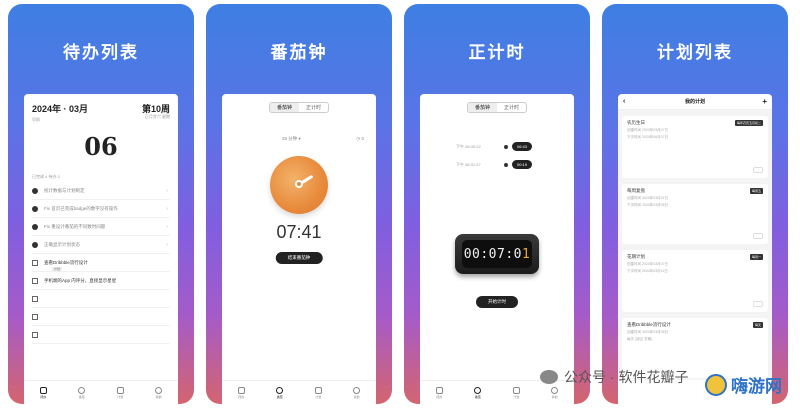 The image size is (800, 408). Describe the element at coordinates (299, 185) in the screenshot. I see `tomato-dial` at that location.